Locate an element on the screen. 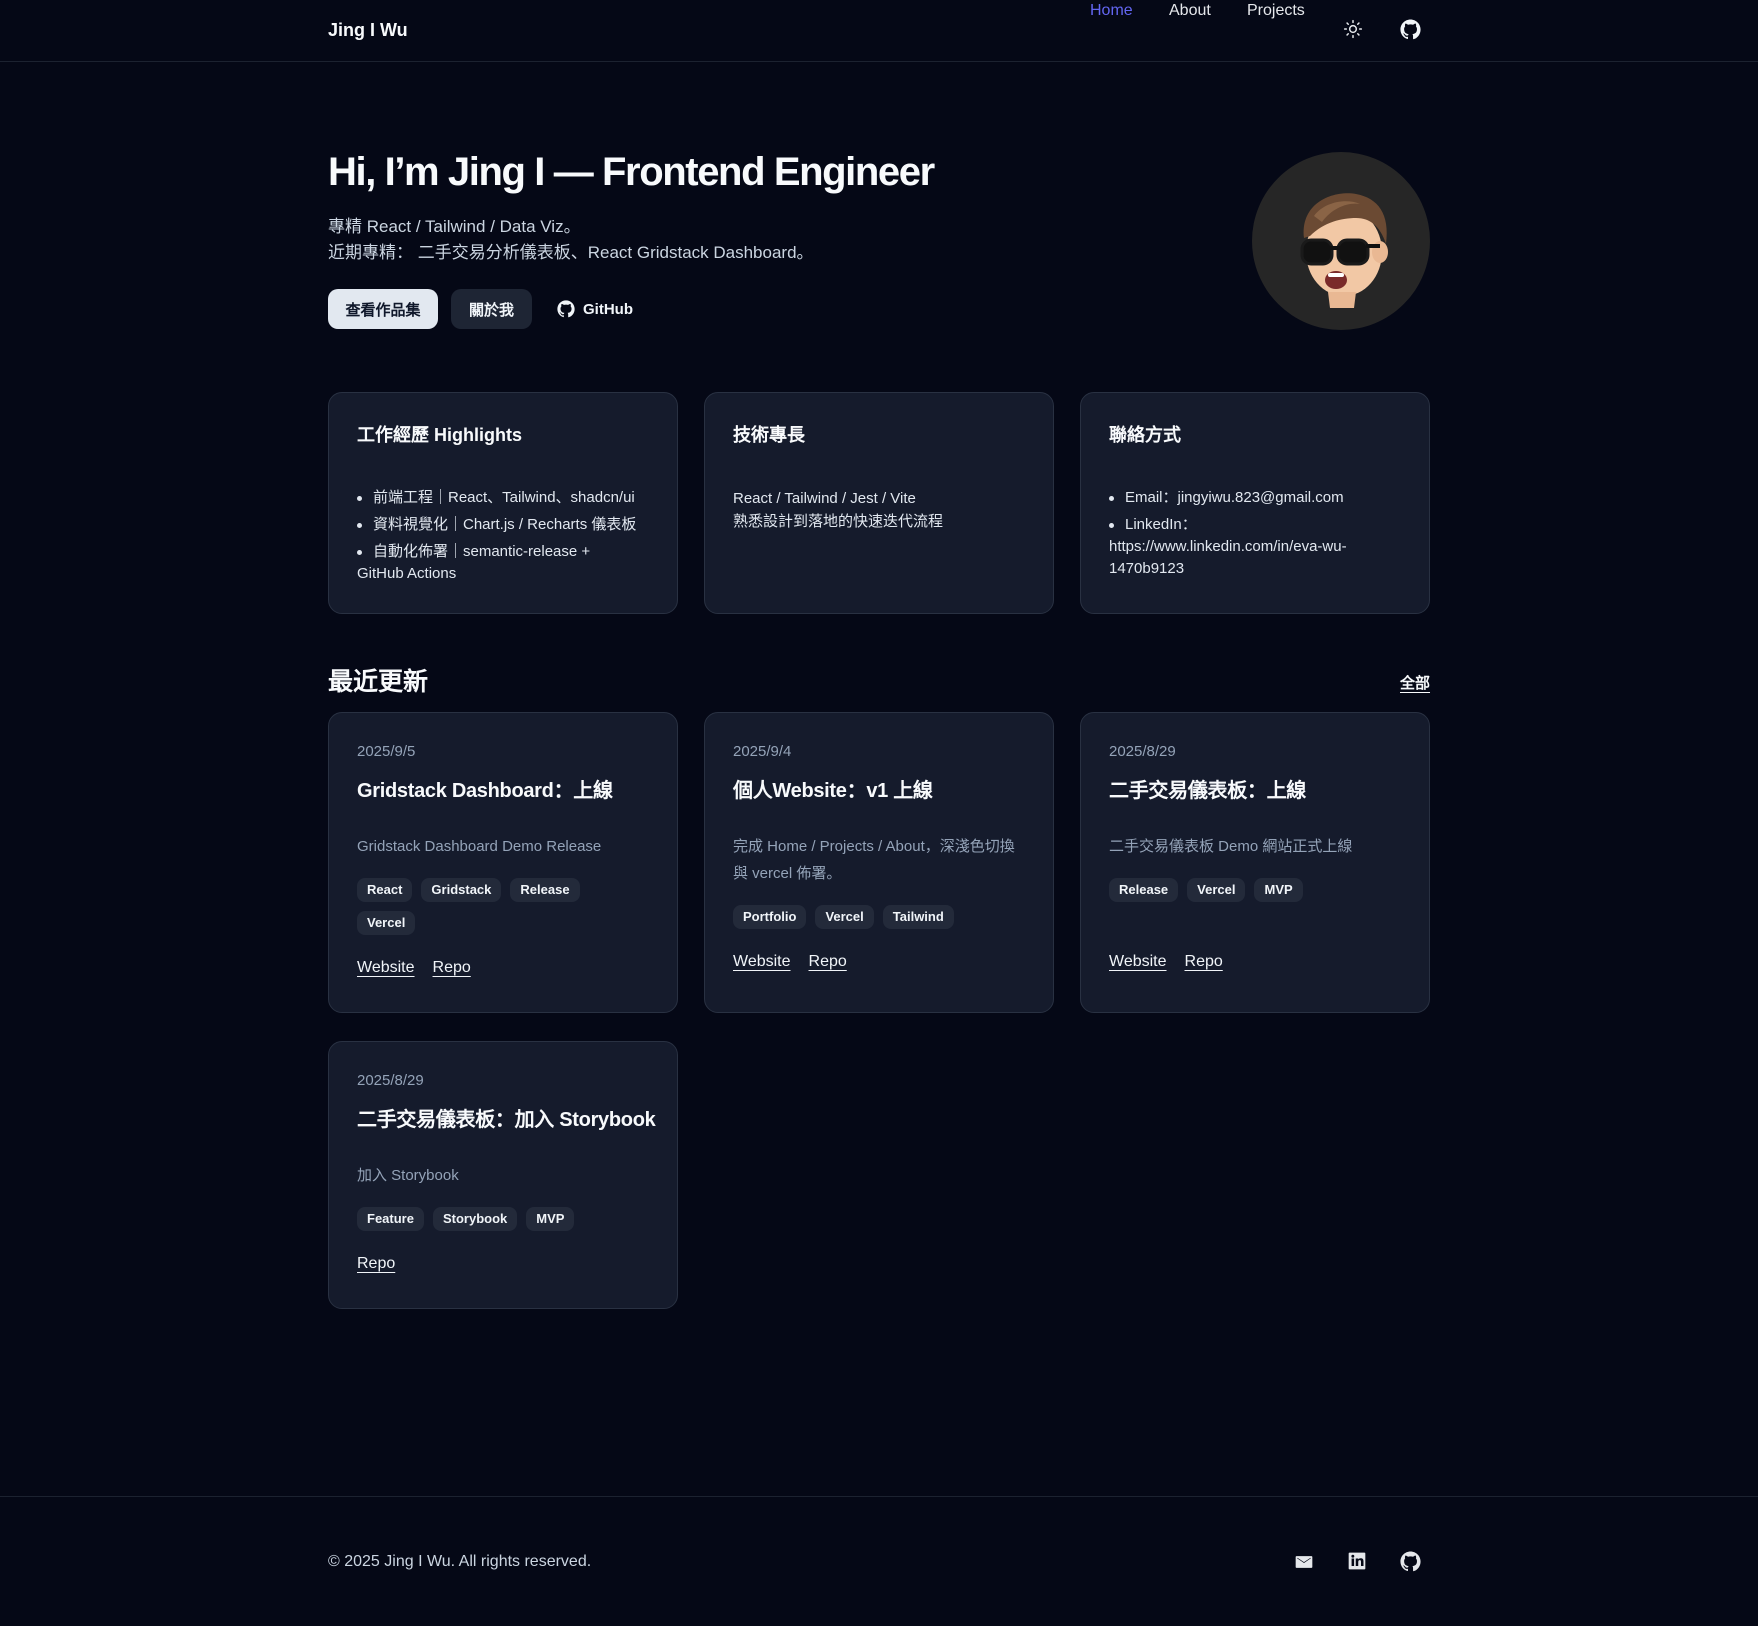 Image resolution: width=1758 pixels, height=1626 pixels. view-all-link: 全部 is located at coordinates (1415, 682).